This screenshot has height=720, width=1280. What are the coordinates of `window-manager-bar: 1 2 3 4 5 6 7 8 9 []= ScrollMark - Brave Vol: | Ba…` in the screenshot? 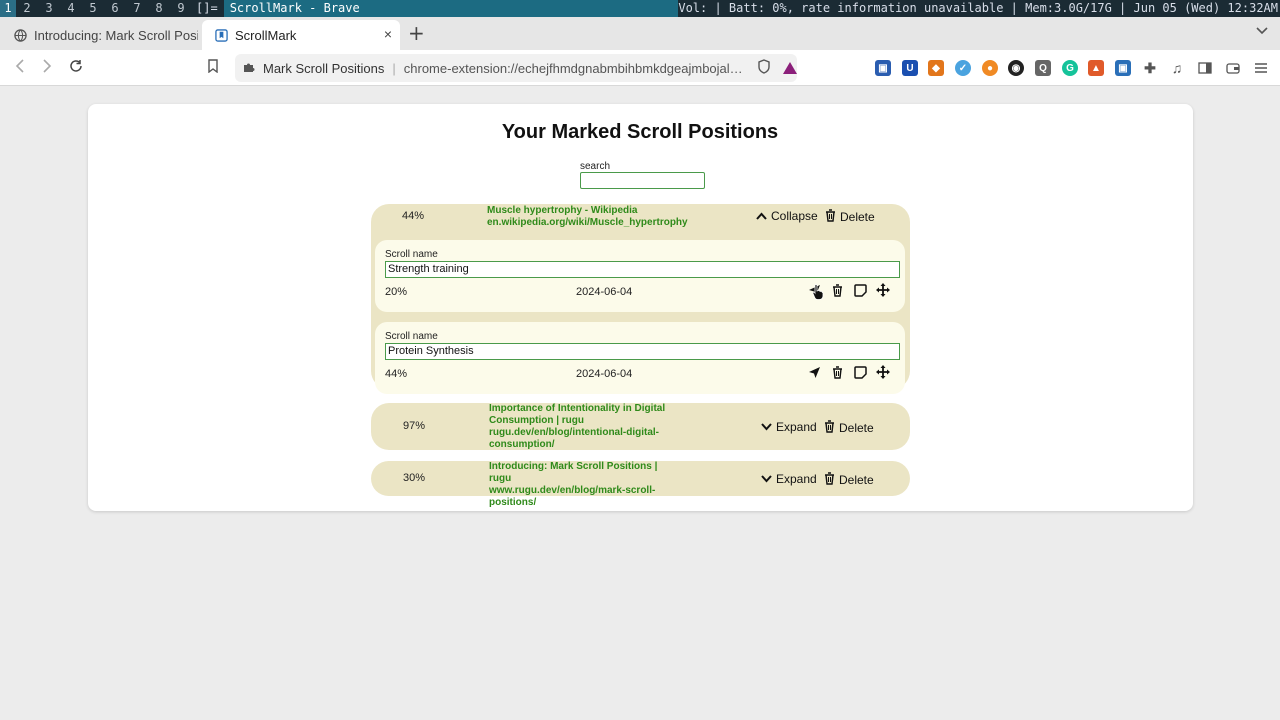 It's located at (640, 8).